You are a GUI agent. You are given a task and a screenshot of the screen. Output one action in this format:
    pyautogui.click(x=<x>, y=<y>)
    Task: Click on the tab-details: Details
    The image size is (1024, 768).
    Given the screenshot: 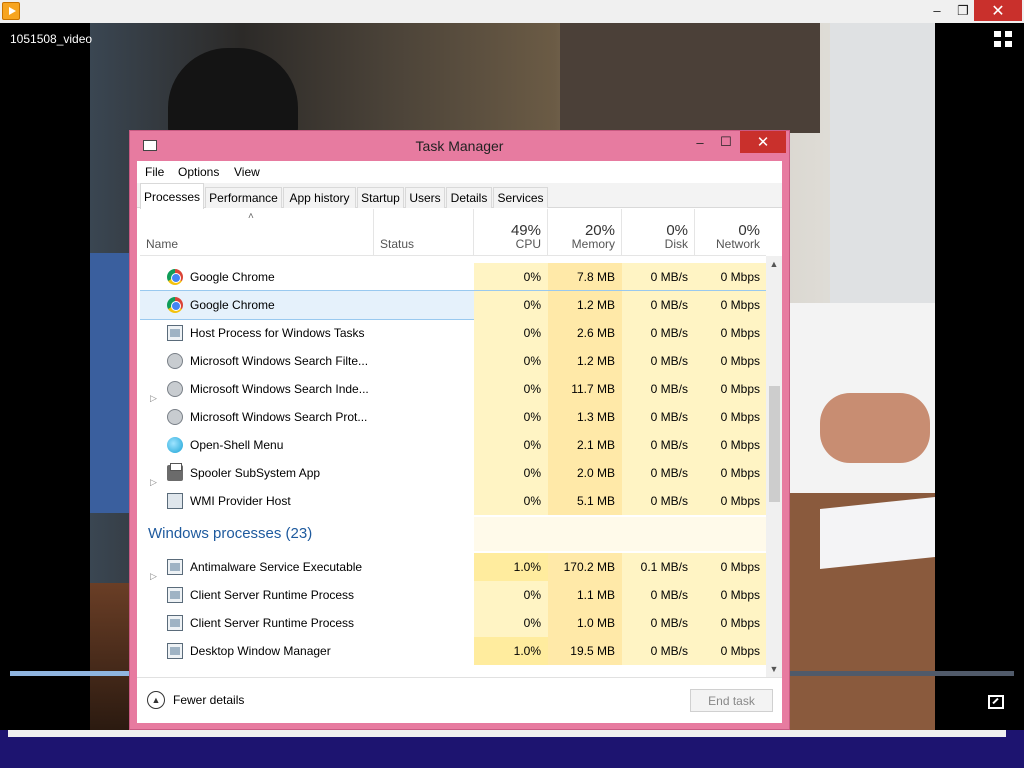 What is the action you would take?
    pyautogui.click(x=469, y=197)
    